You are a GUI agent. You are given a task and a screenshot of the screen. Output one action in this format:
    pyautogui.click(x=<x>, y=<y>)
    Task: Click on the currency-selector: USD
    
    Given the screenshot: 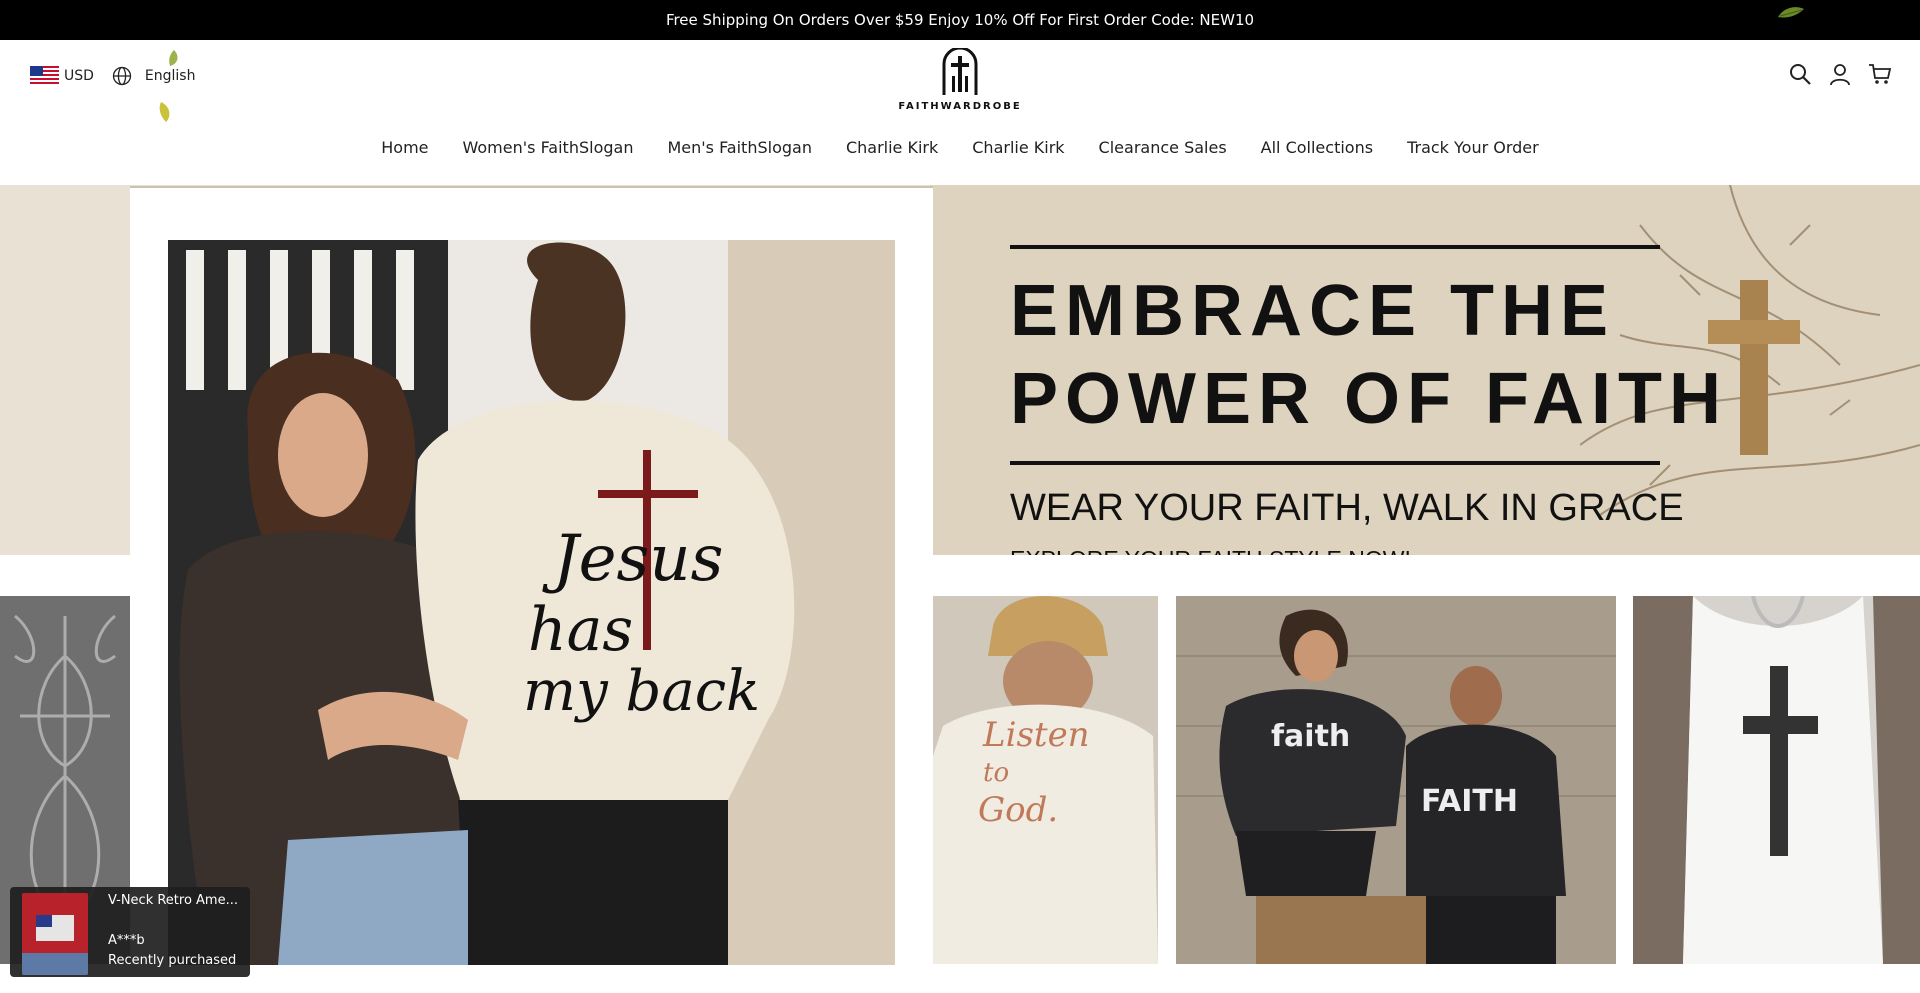 What is the action you would take?
    pyautogui.click(x=79, y=76)
    